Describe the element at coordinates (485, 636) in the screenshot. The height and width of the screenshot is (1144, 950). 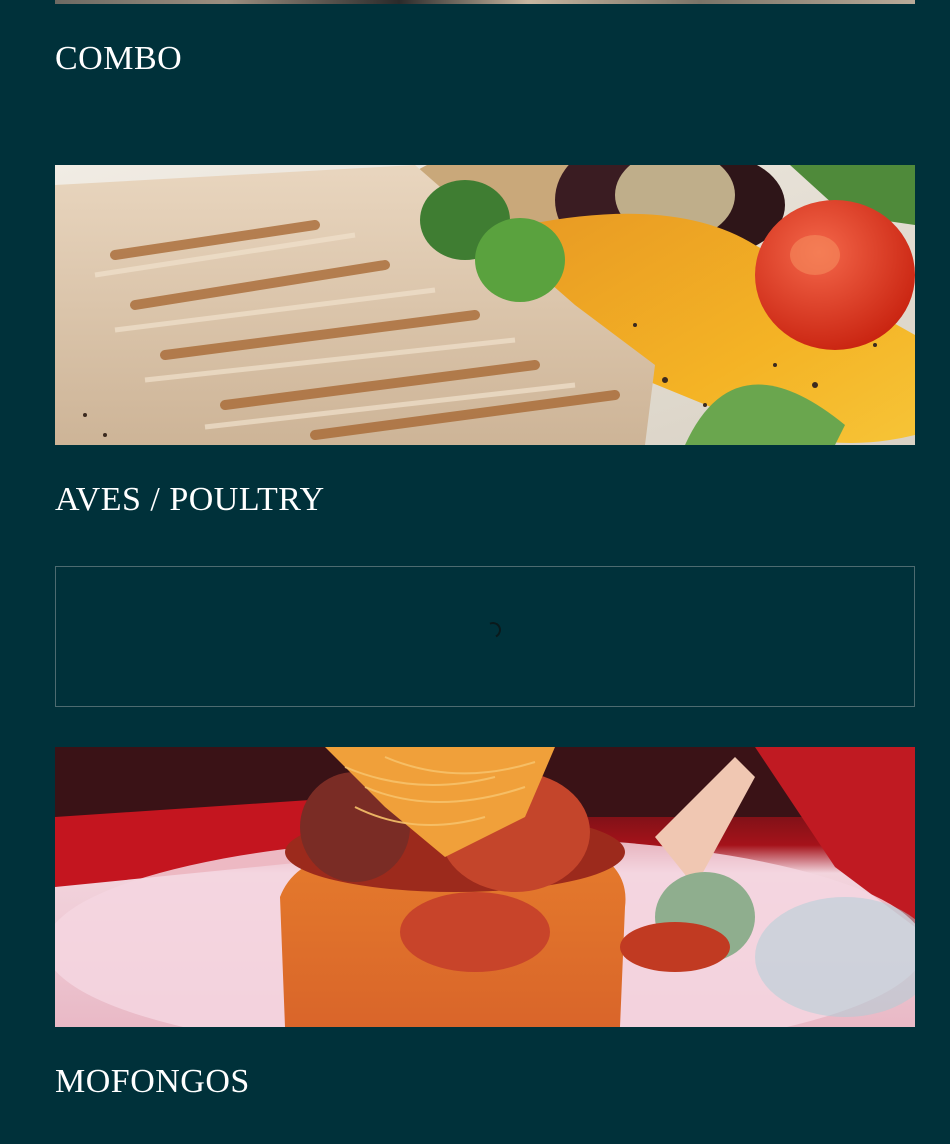
I see `loading-placeholder` at that location.